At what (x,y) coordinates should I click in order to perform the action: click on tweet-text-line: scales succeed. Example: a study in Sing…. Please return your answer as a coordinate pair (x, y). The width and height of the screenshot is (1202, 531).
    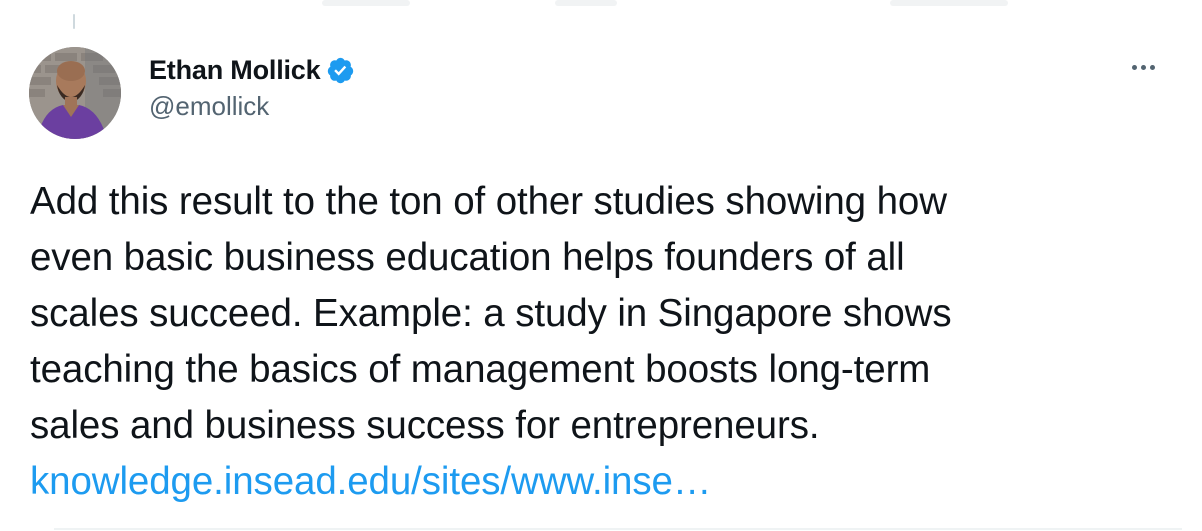
    Looking at the image, I should click on (491, 313).